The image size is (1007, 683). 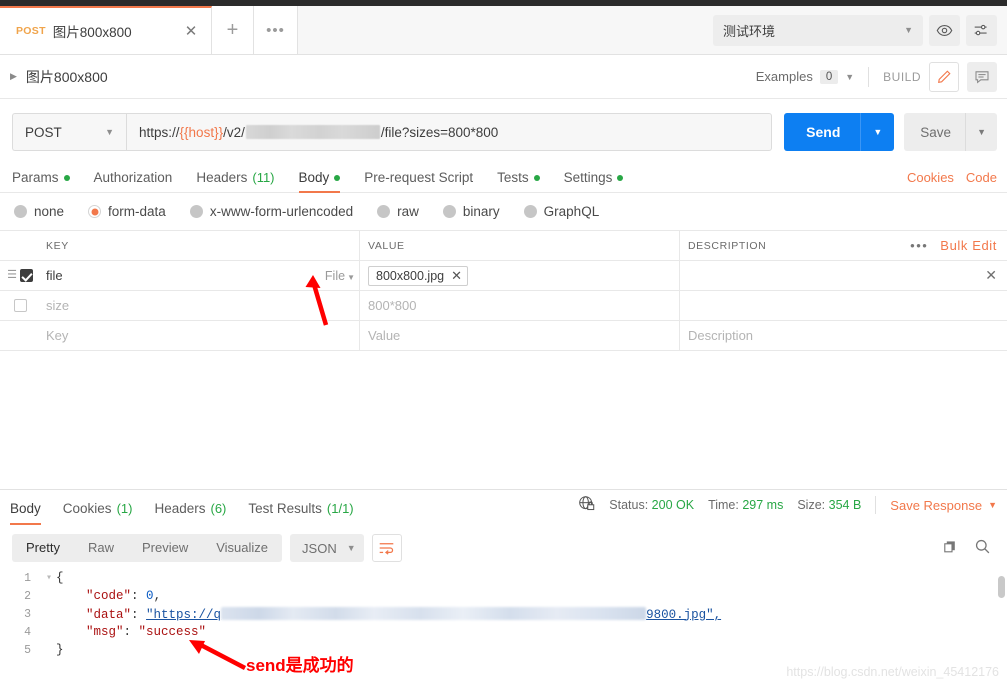 I want to click on delete-row-icon: ✕, so click(x=996, y=275).